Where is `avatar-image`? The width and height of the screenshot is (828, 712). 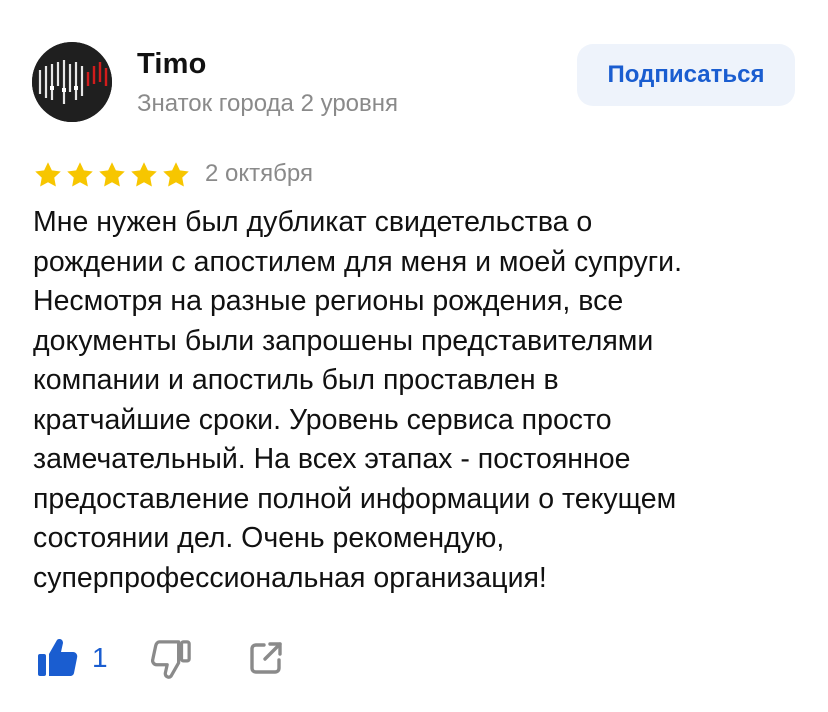
avatar-image is located at coordinates (72, 82).